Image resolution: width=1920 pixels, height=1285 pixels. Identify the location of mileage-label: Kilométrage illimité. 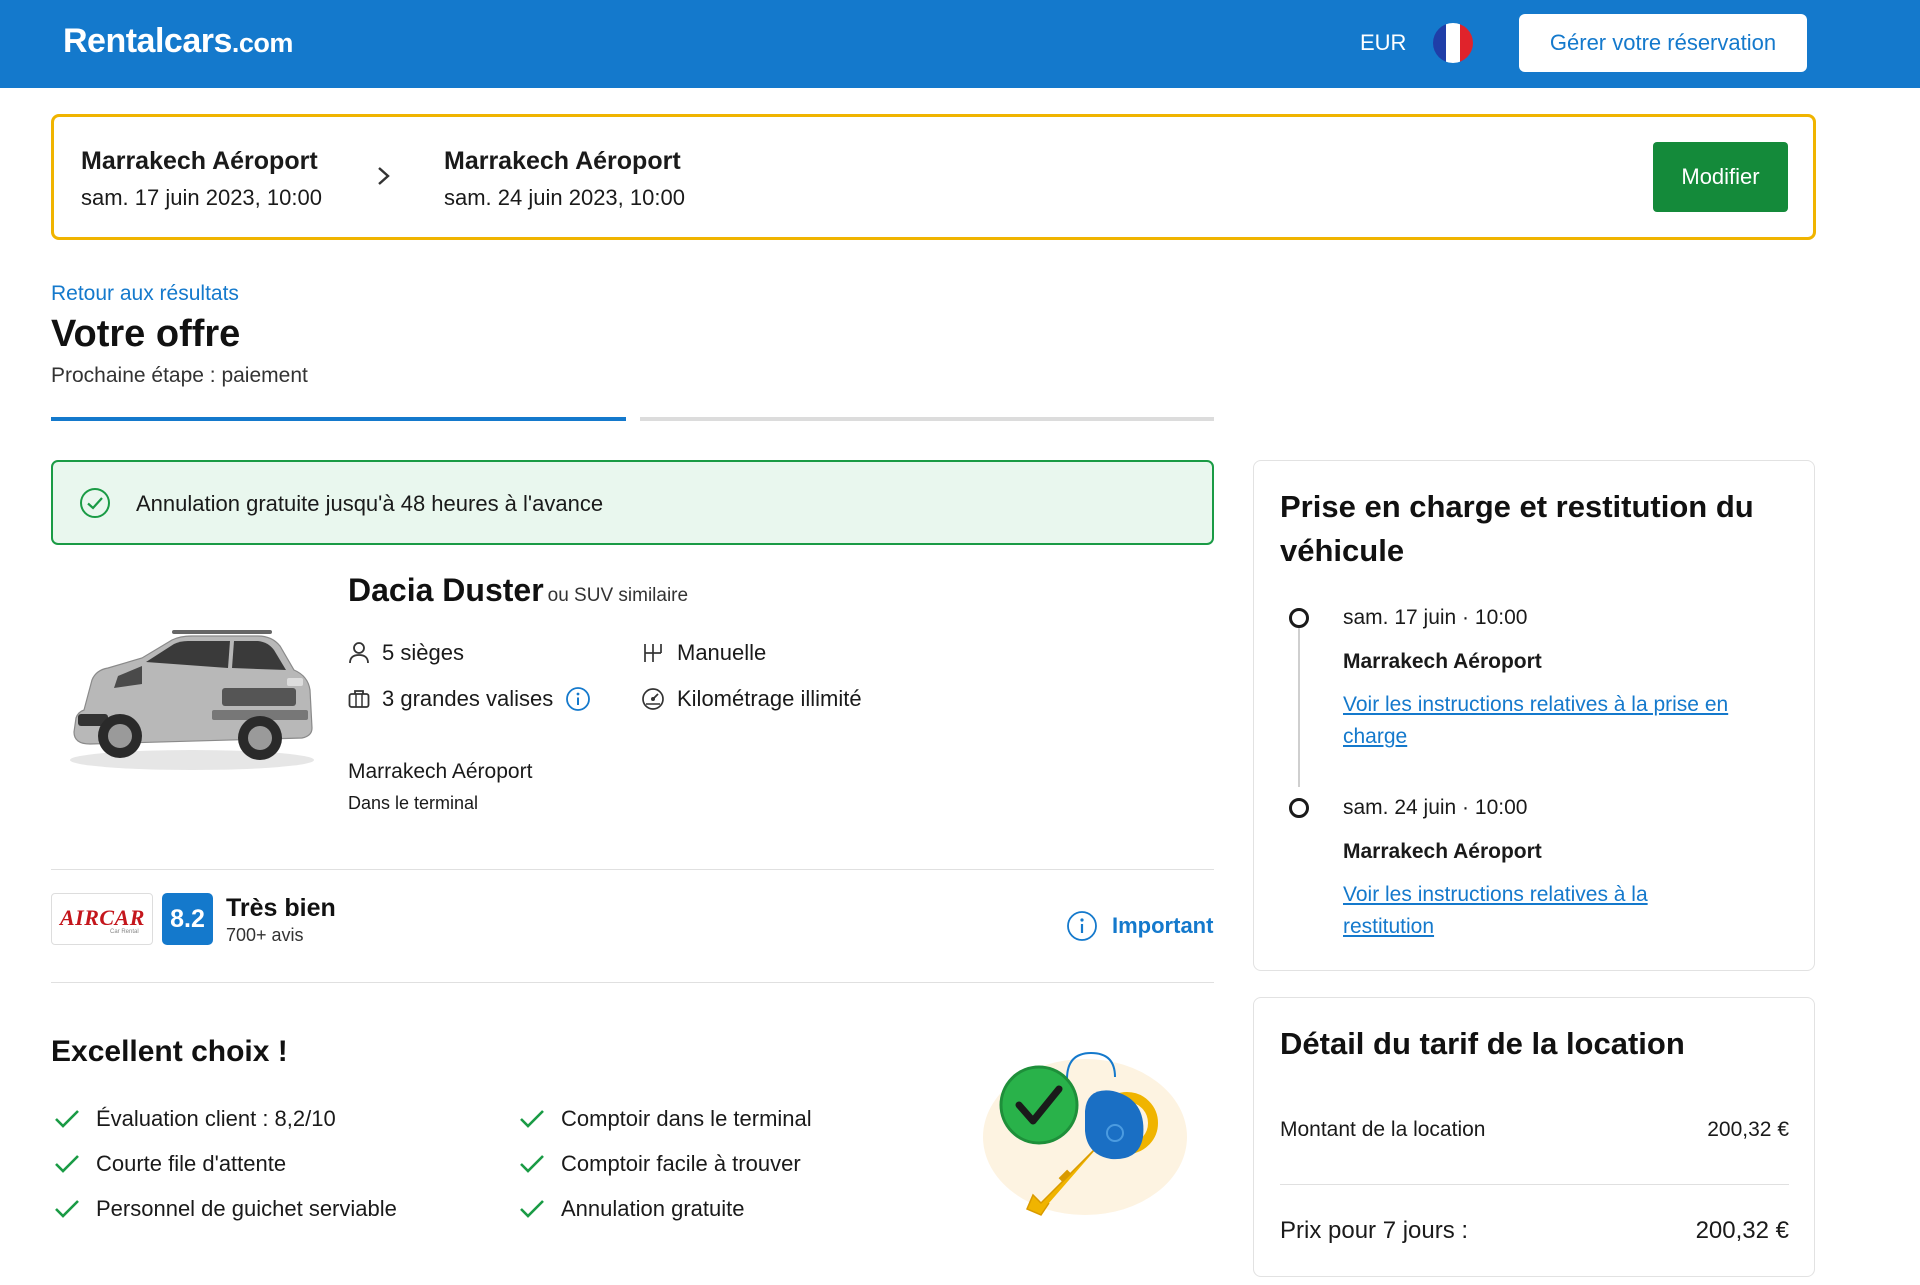
(769, 698).